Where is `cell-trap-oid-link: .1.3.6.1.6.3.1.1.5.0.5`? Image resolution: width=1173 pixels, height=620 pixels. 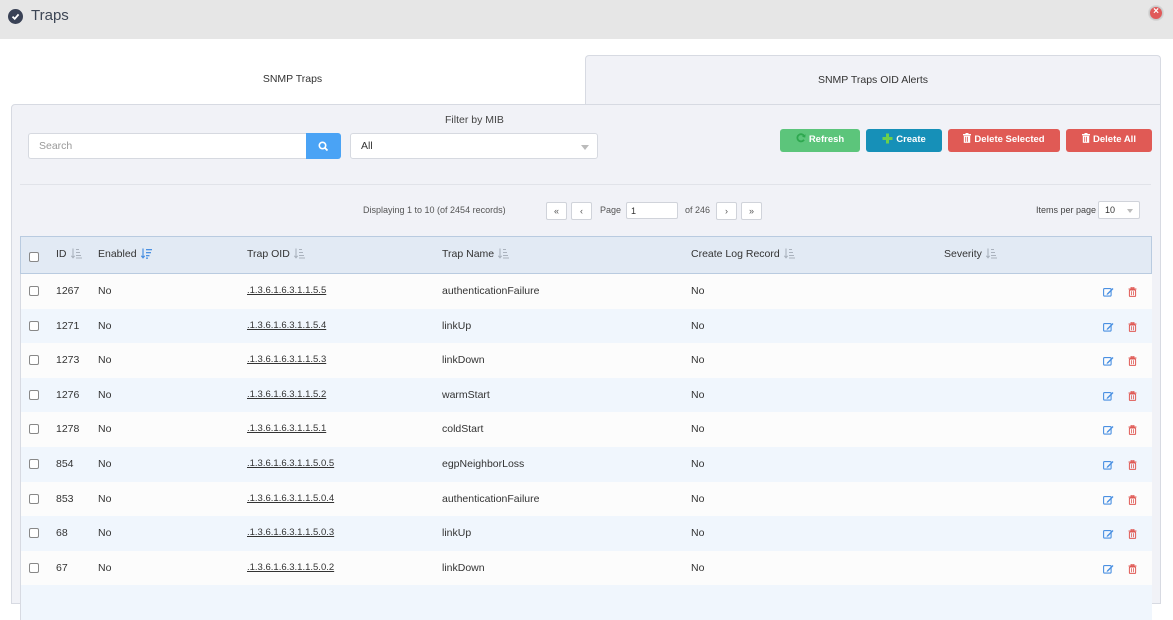 cell-trap-oid-link: .1.3.6.1.6.3.1.1.5.0.5 is located at coordinates (290, 463).